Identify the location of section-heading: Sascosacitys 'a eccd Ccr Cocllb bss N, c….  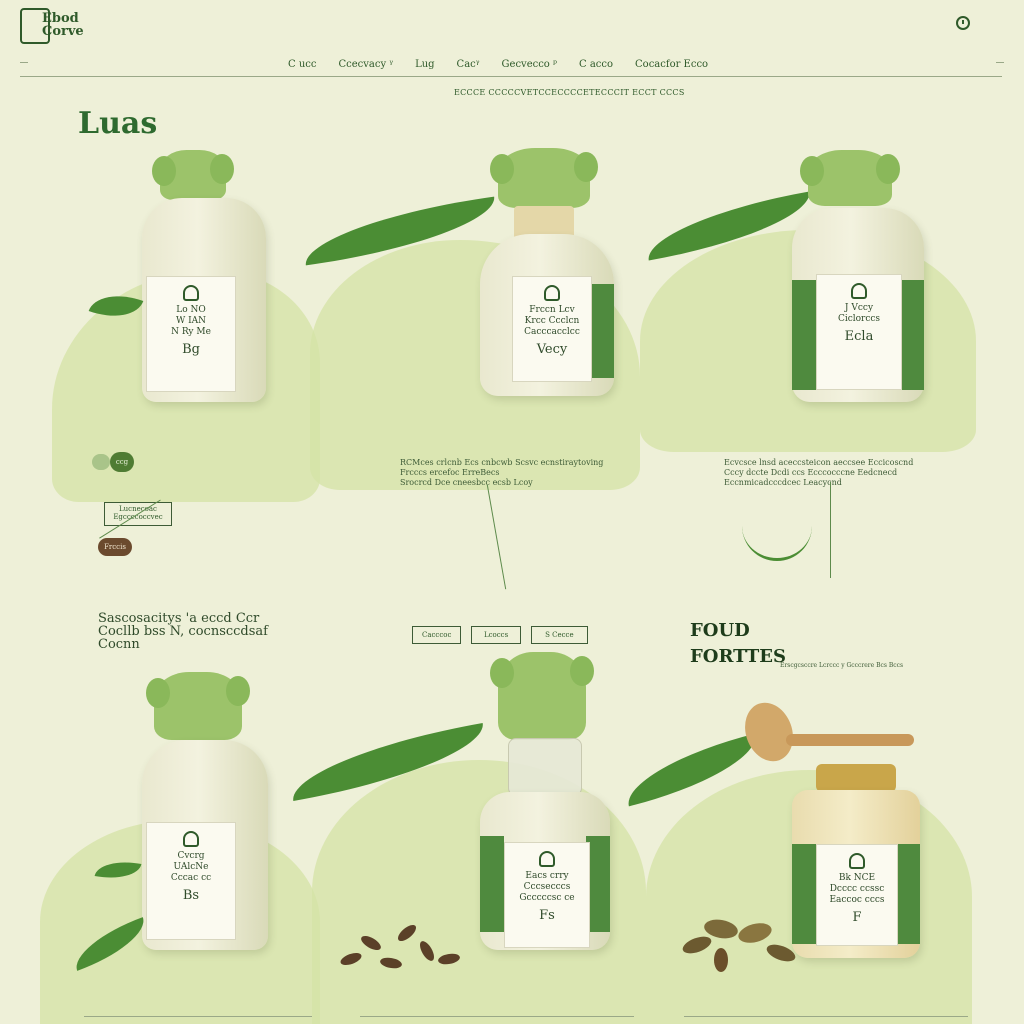
(183, 631).